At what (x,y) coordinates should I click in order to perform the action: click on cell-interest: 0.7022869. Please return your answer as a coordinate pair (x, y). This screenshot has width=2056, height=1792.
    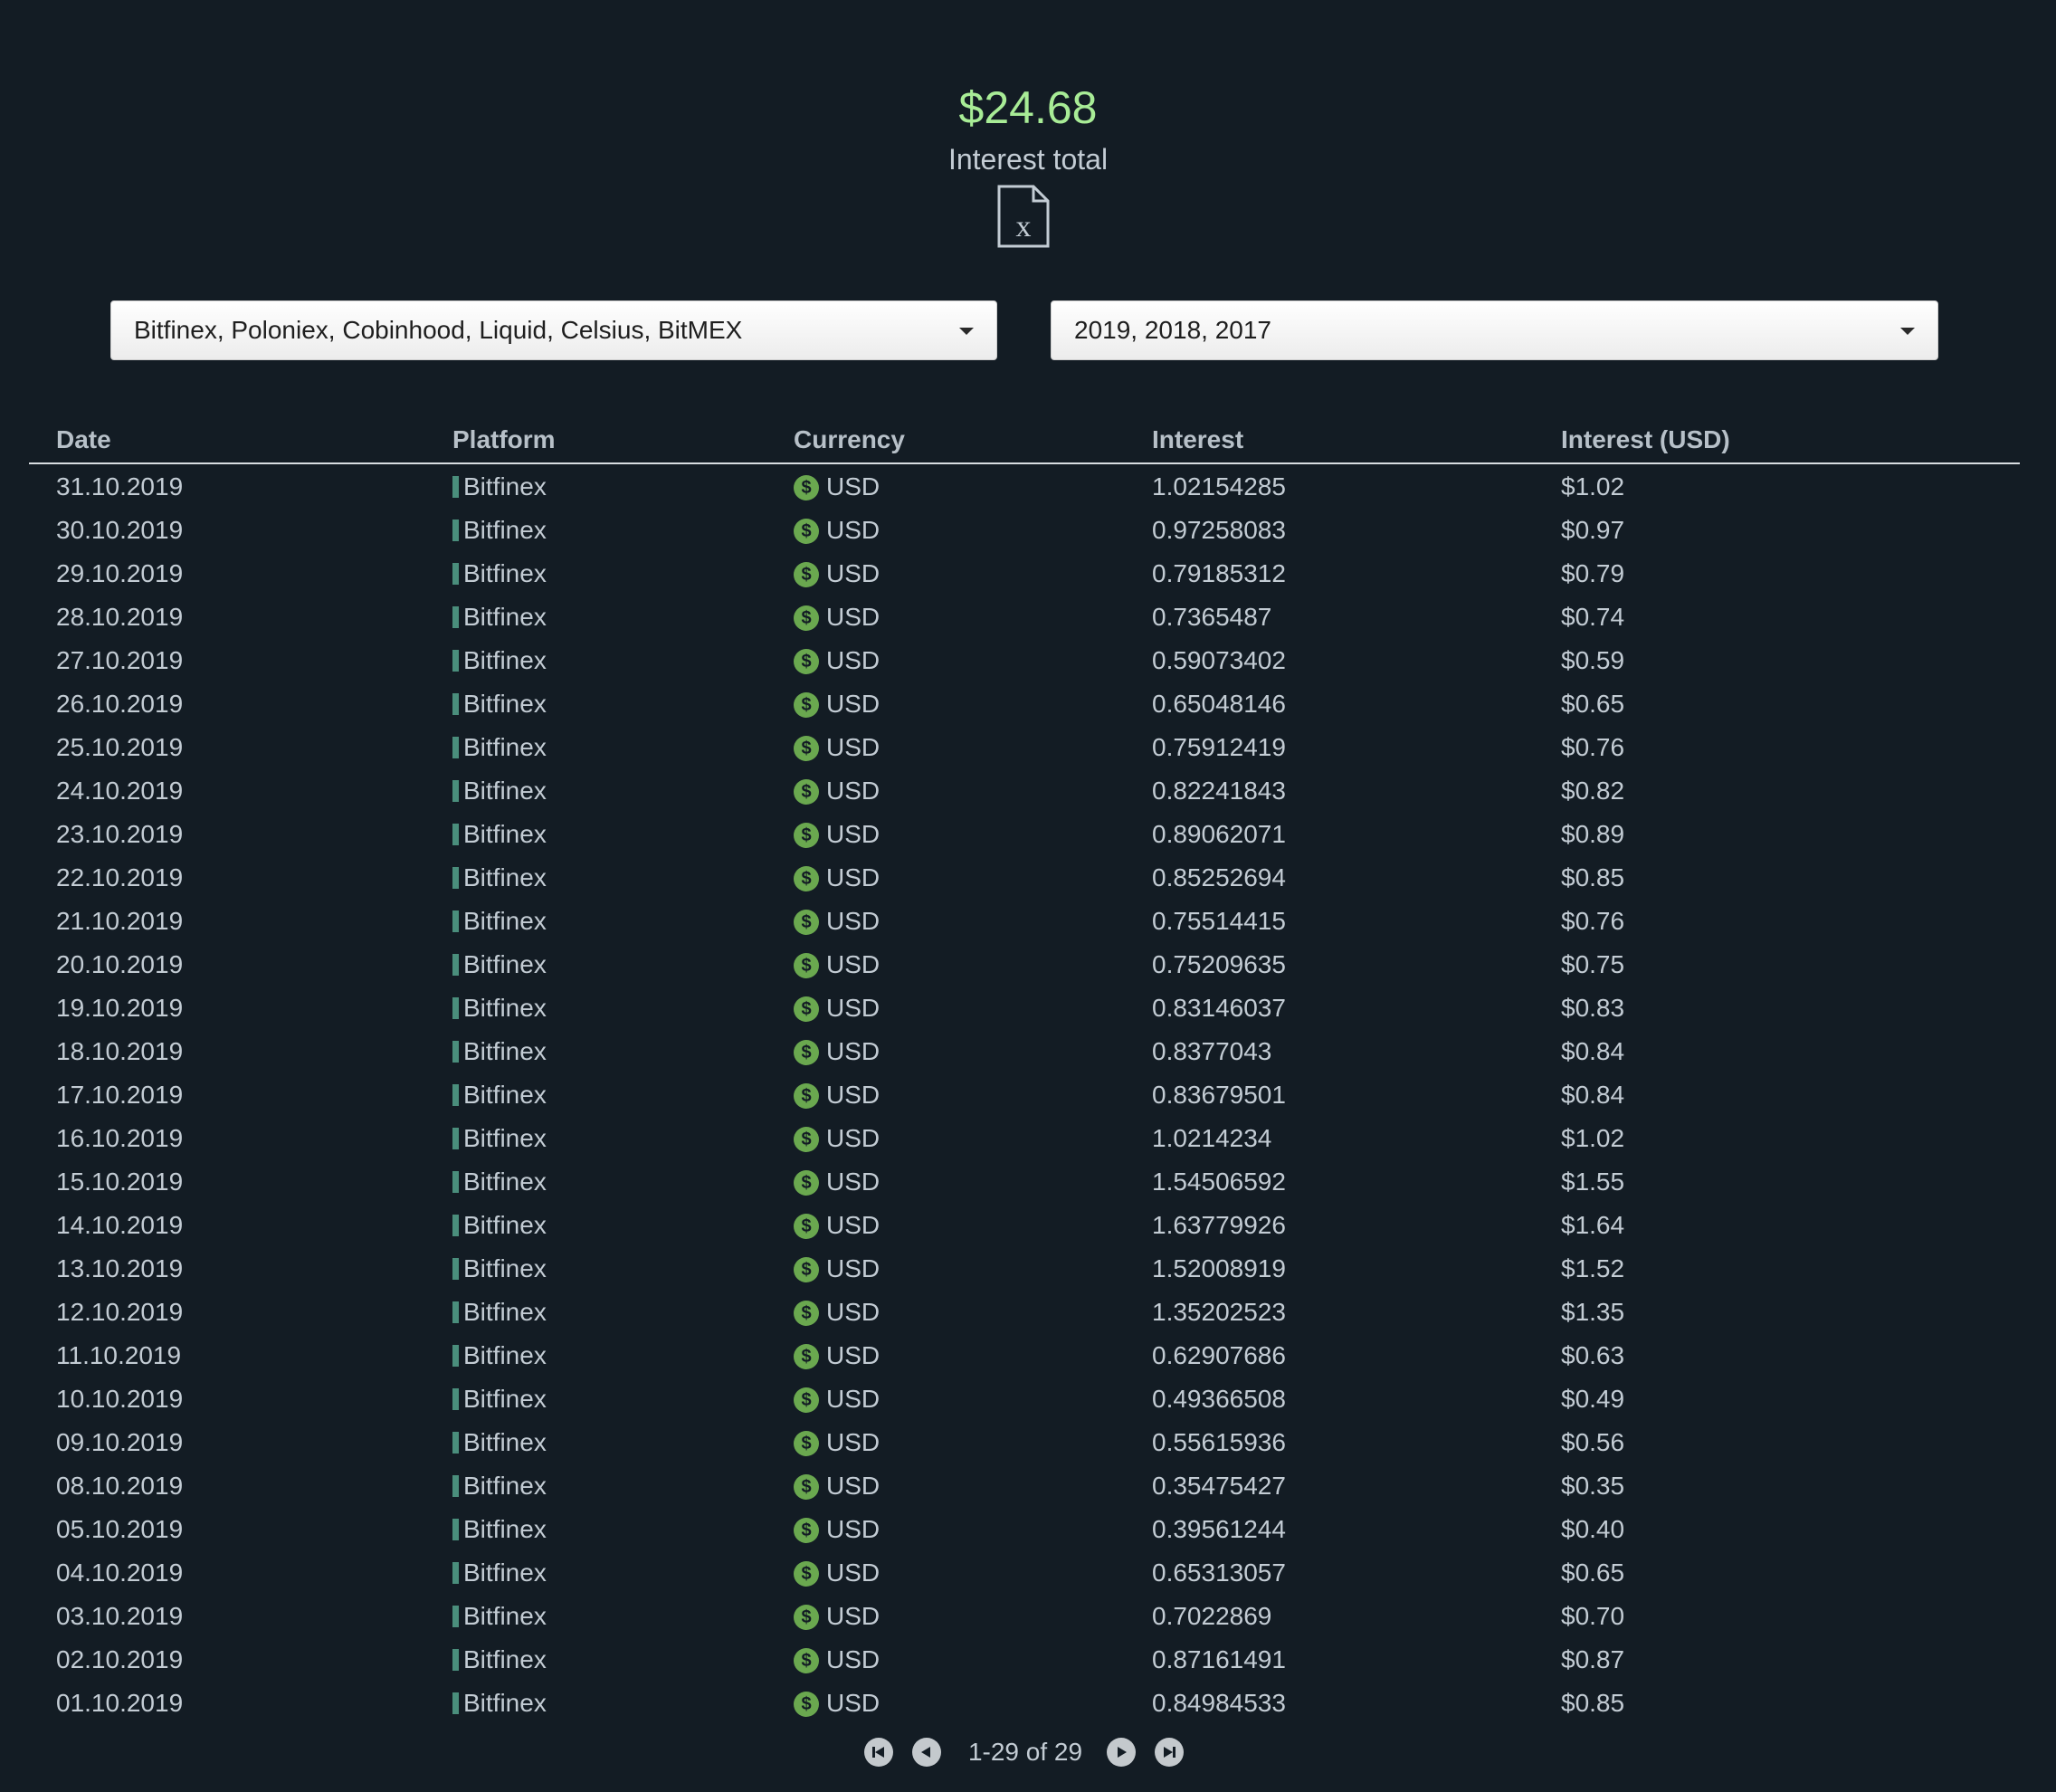
    Looking at the image, I should click on (1212, 1616).